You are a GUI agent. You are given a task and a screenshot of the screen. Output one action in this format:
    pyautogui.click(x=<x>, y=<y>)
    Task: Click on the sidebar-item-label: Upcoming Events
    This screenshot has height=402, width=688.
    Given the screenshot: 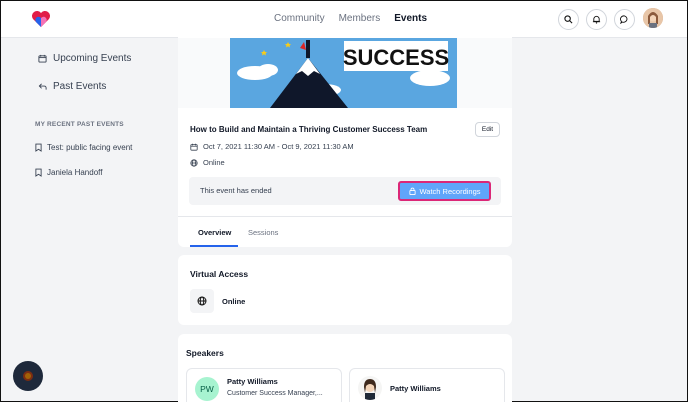 What is the action you would take?
    pyautogui.click(x=92, y=58)
    